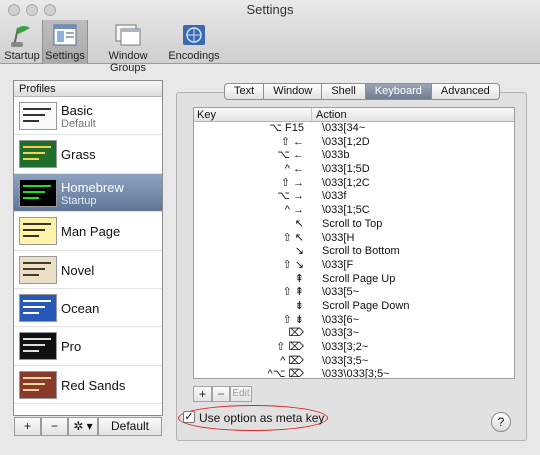  What do you see at coordinates (194, 56) in the screenshot?
I see `toolbar-encodings-label: Encodings` at bounding box center [194, 56].